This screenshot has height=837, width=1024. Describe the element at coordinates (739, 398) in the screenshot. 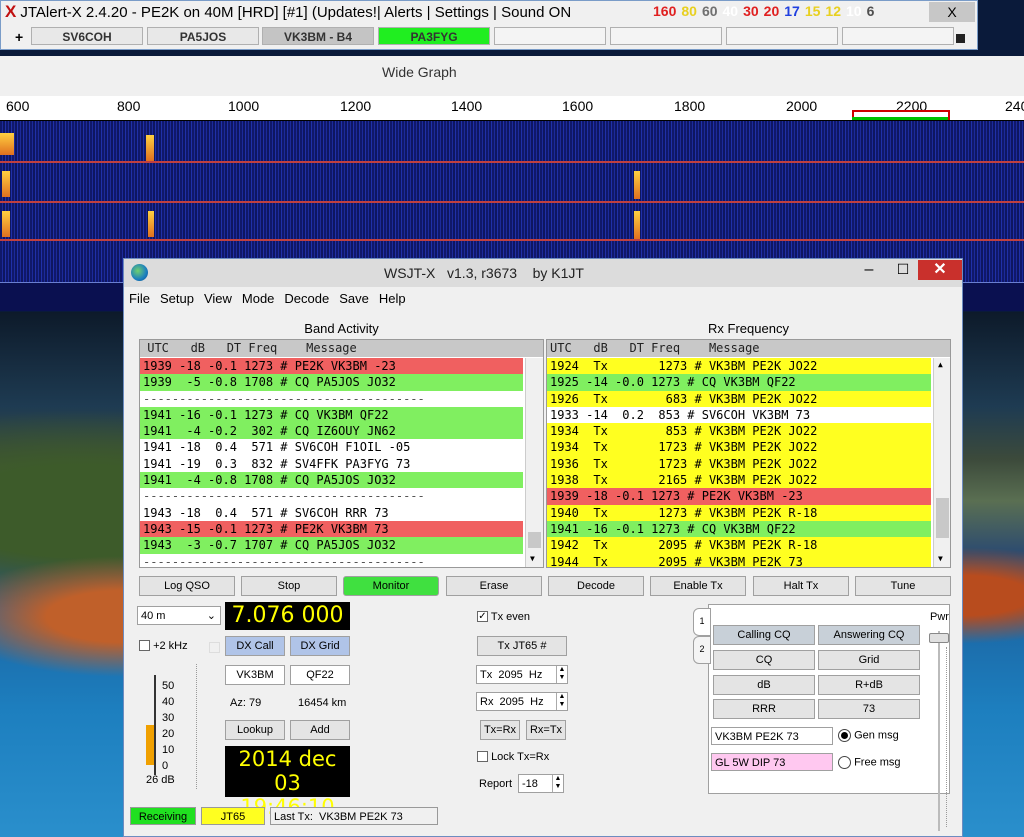

I see `decode-row: 1926 Tx 683 # VK3BM PE2K JO22` at that location.